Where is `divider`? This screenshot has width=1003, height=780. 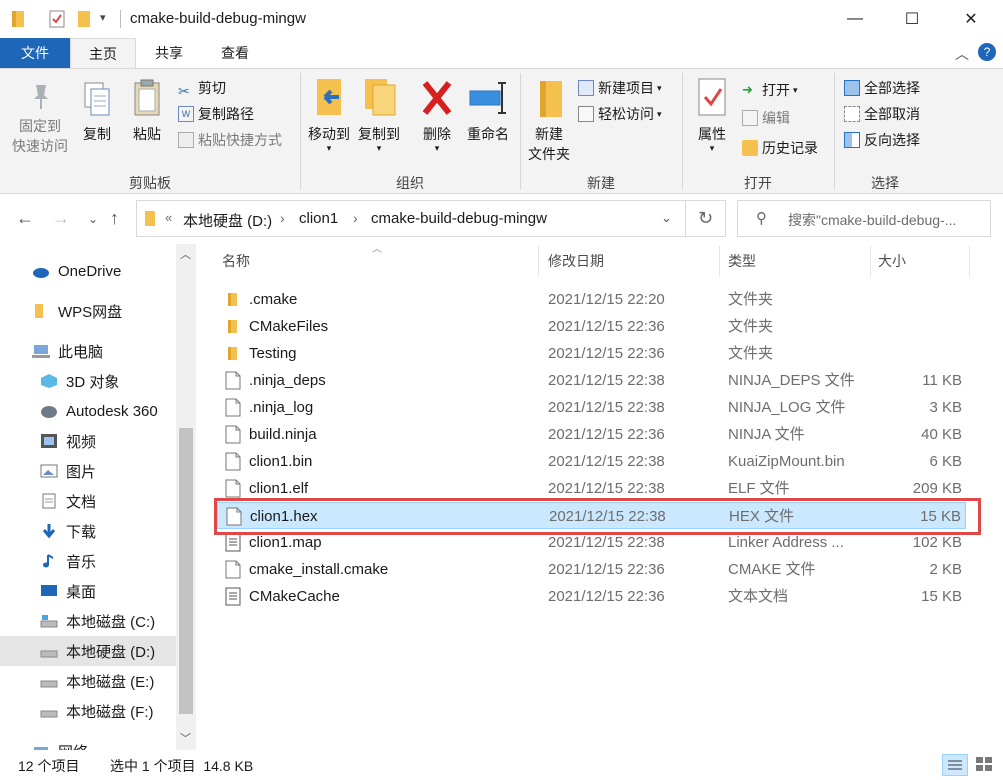
divider is located at coordinates (120, 19).